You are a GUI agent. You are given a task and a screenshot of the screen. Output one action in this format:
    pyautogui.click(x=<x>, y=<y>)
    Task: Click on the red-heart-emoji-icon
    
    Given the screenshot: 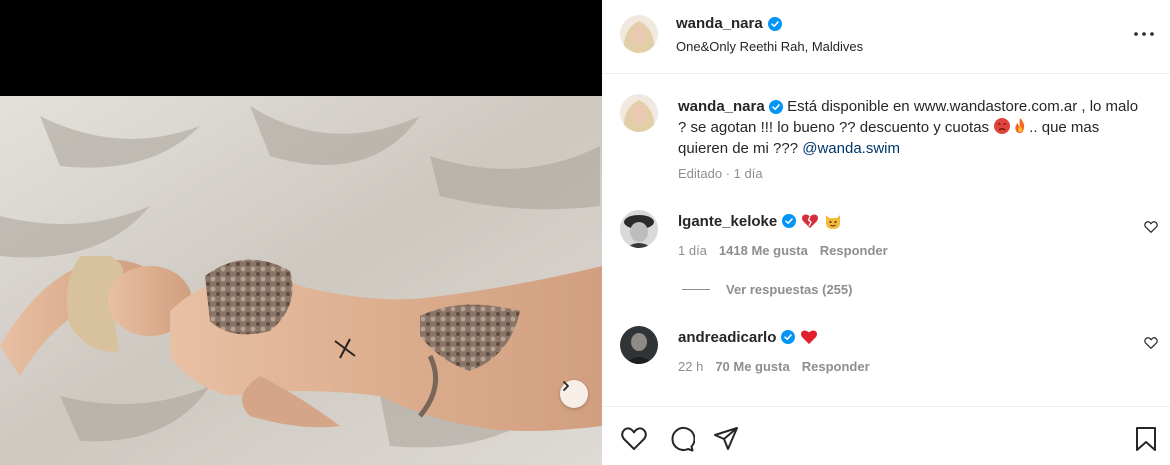 What is the action you would take?
    pyautogui.click(x=809, y=337)
    